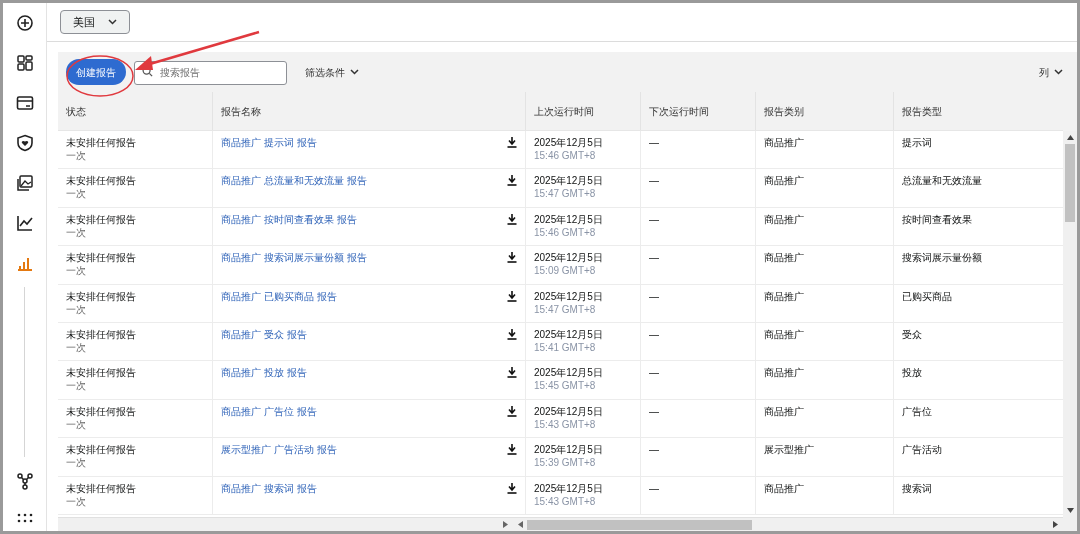  What do you see at coordinates (1051, 72) in the screenshot?
I see `columns-dropdown: 列` at bounding box center [1051, 72].